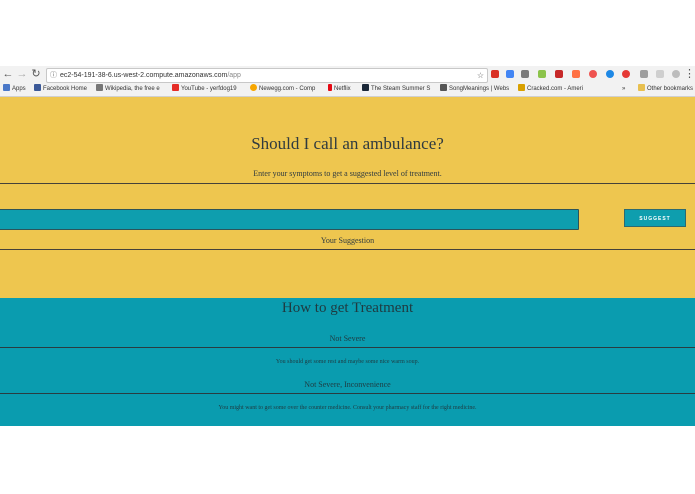 The width and height of the screenshot is (695, 494). Describe the element at coordinates (37, 87) in the screenshot. I see `facebook-icon` at that location.